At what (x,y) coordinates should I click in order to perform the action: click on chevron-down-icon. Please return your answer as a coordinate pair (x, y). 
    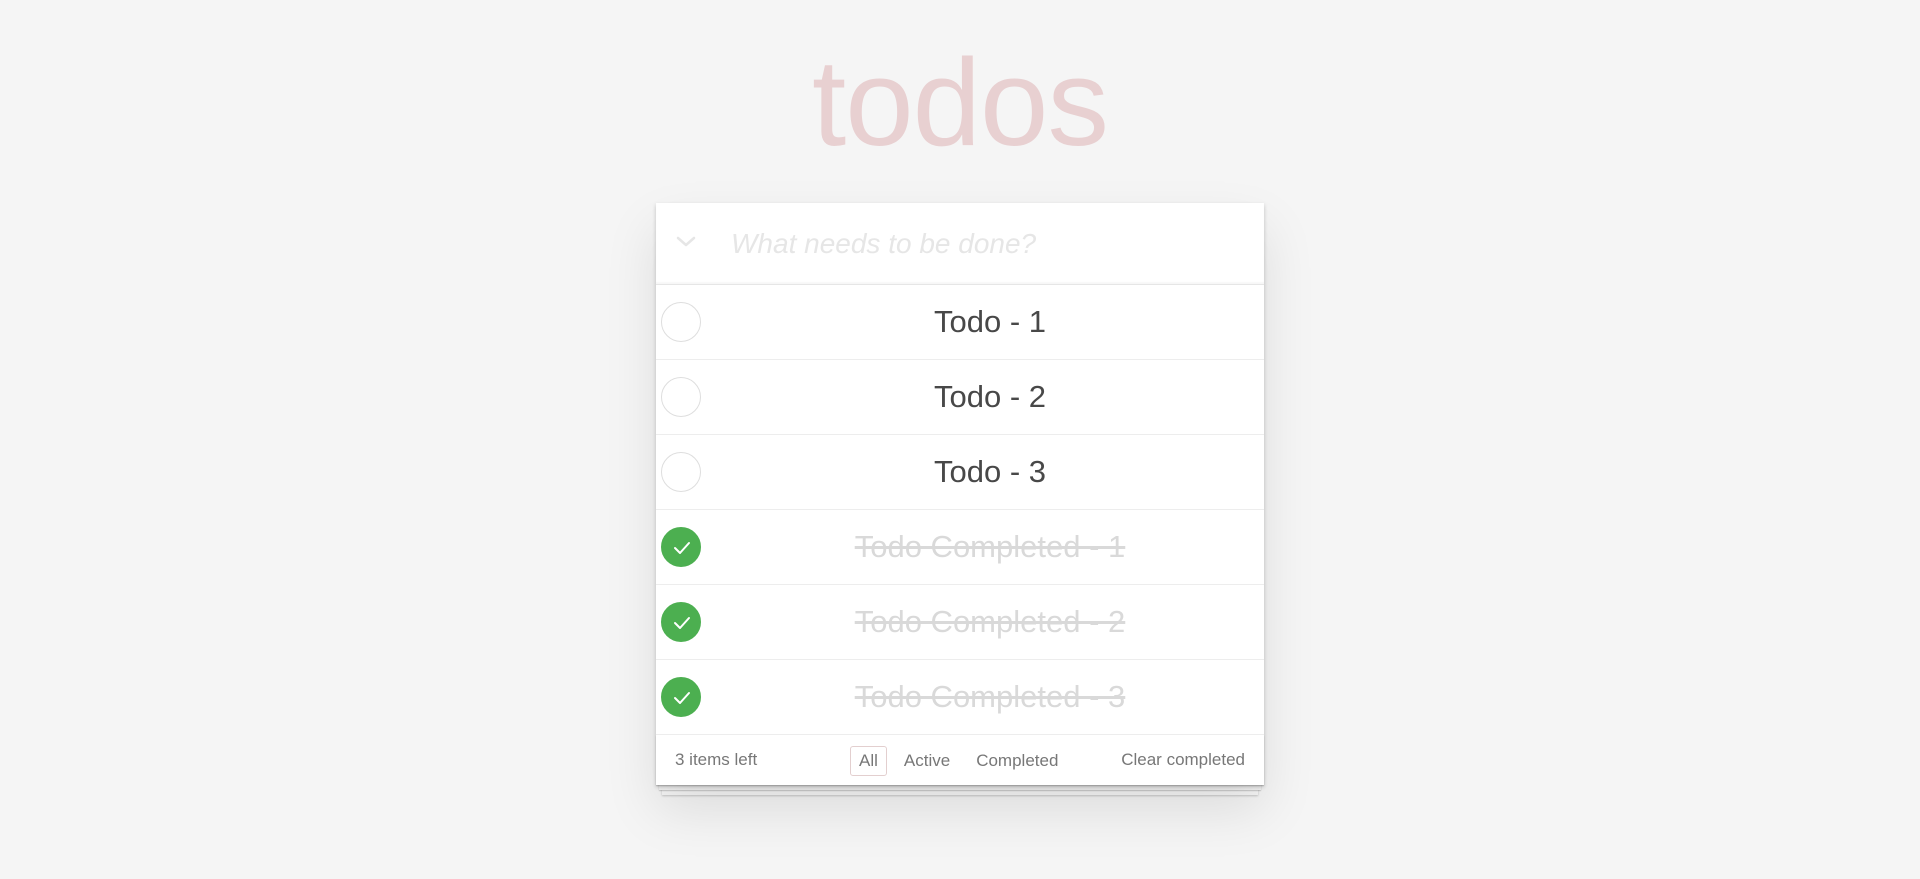
    Looking at the image, I should click on (686, 243).